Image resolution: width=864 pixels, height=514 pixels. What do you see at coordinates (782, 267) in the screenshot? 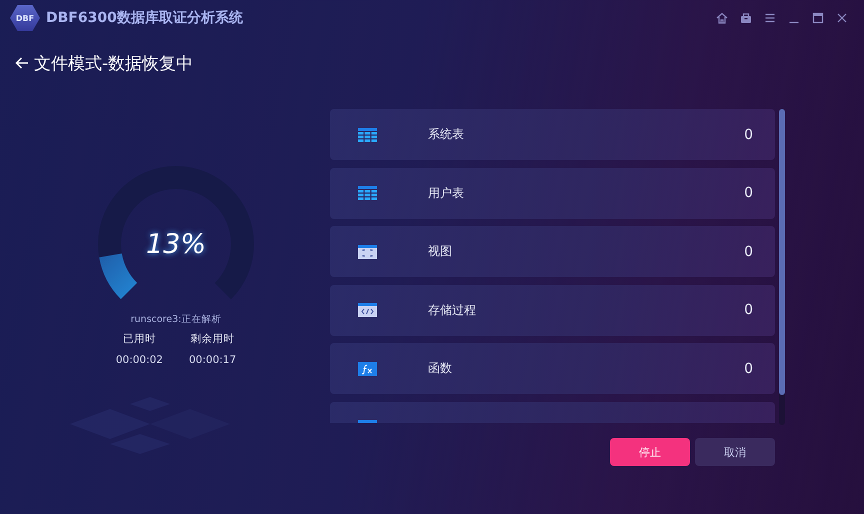
I see `scrollbar` at bounding box center [782, 267].